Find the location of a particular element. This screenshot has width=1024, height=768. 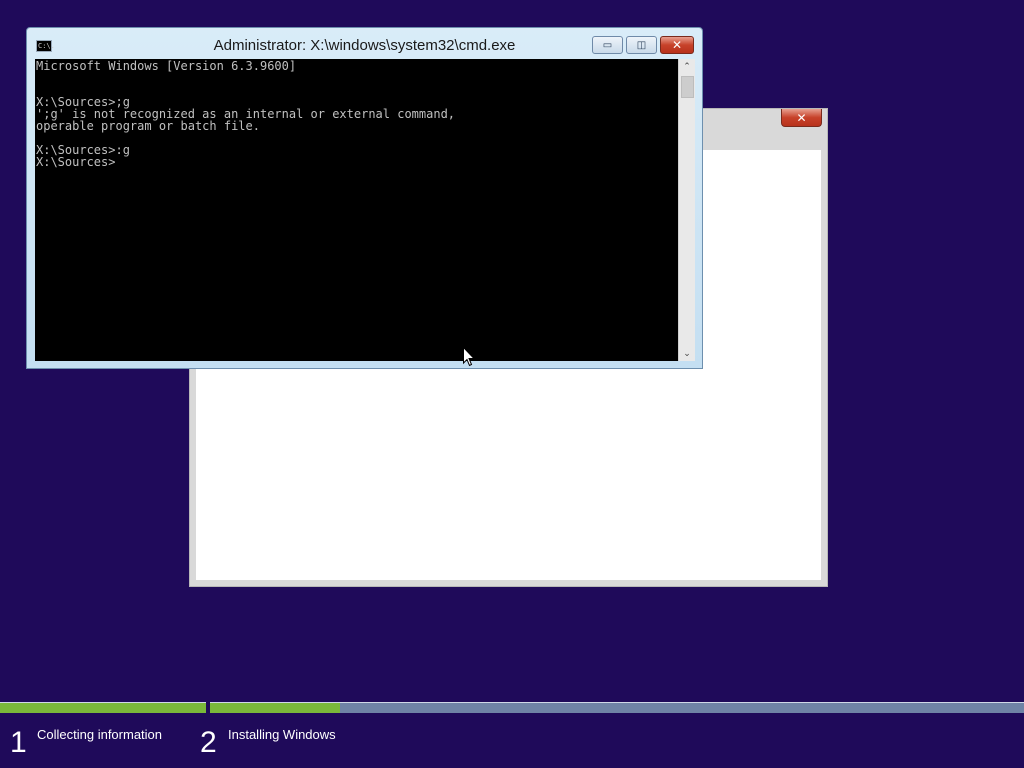

maximize-button: ◫ is located at coordinates (641, 45).